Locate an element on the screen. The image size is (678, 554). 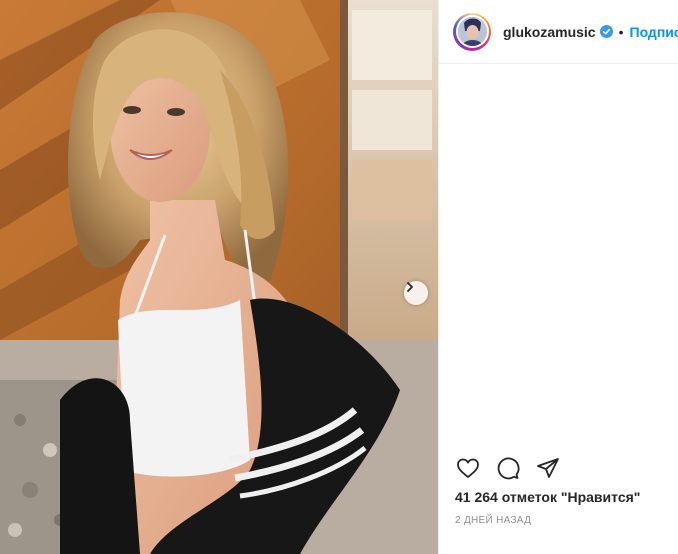
share-icon is located at coordinates (548, 468).